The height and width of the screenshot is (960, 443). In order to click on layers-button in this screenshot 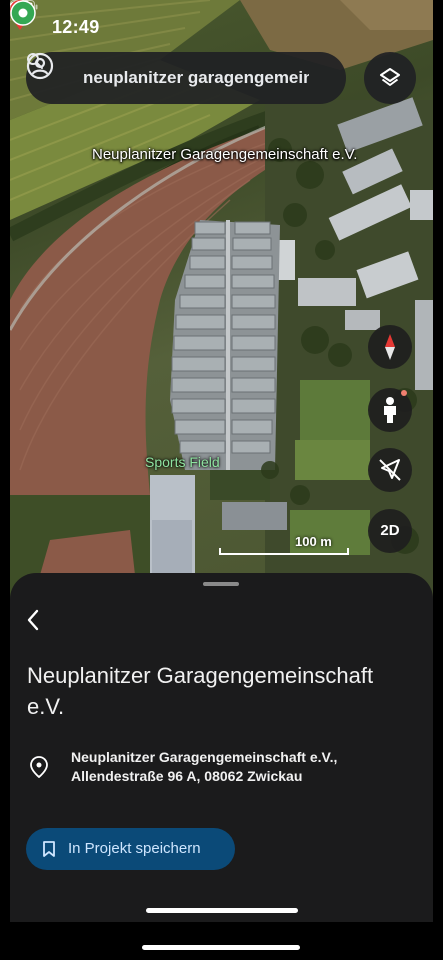, I will do `click(390, 78)`.